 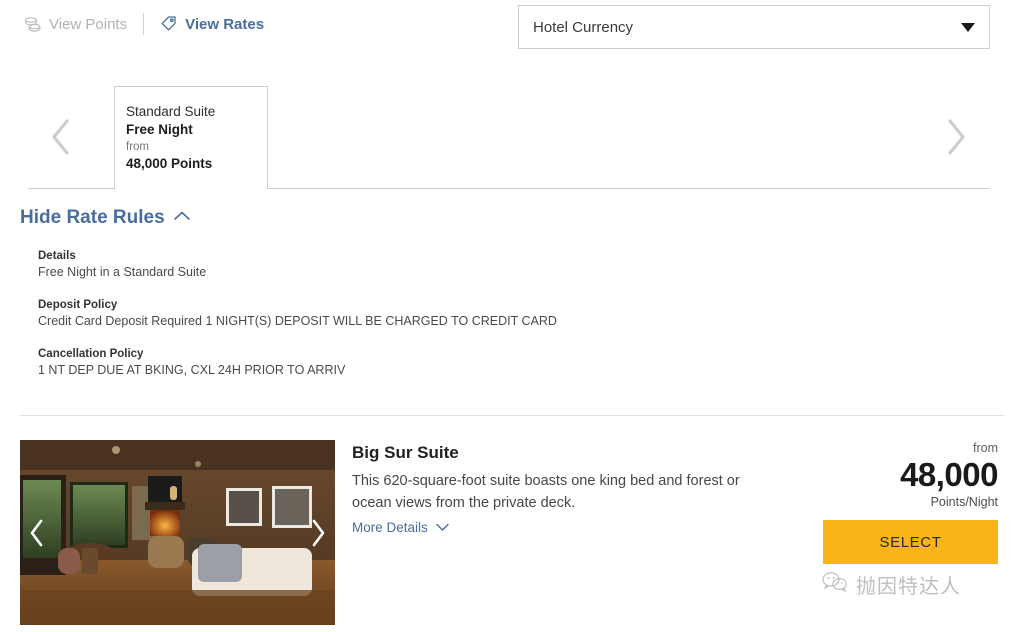 I want to click on room-photo, so click(x=177, y=532).